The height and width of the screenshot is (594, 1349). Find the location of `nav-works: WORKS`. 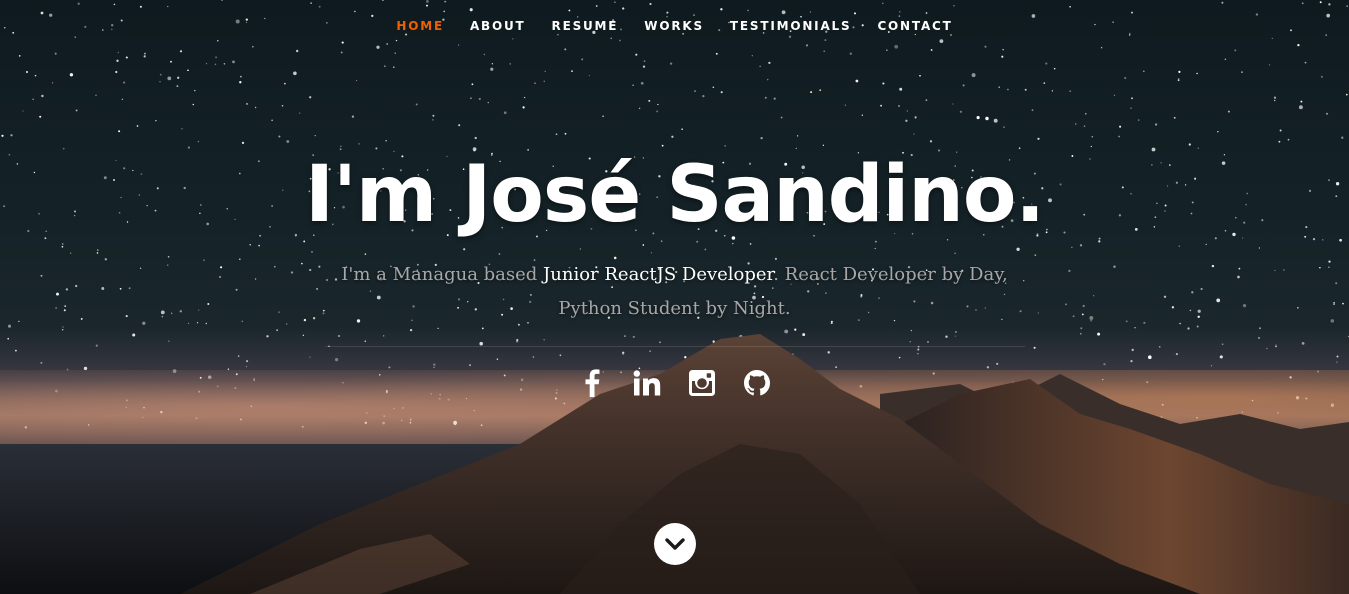

nav-works: WORKS is located at coordinates (674, 26).